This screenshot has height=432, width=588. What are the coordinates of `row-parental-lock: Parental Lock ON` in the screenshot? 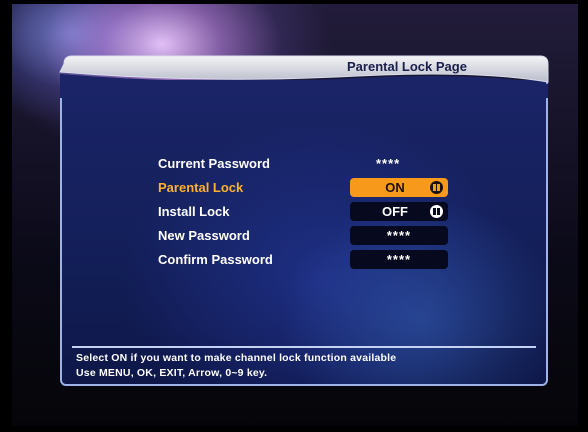 It's located at (308, 187).